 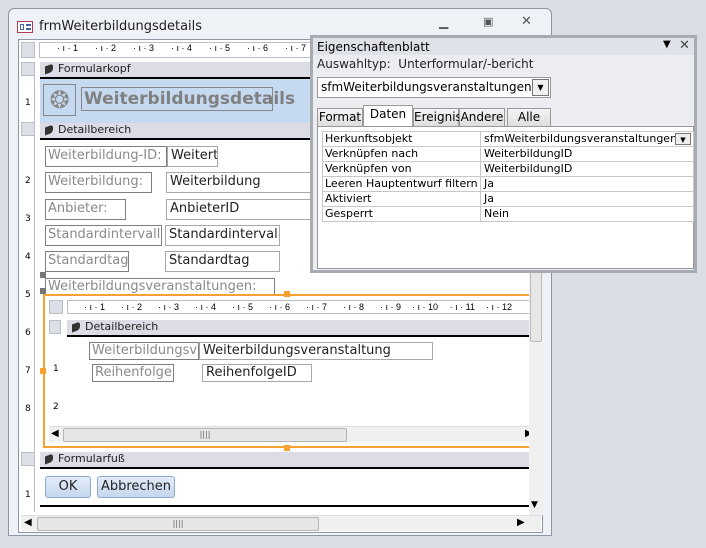 What do you see at coordinates (59, 100) in the screenshot?
I see `brain-icon: ❂` at bounding box center [59, 100].